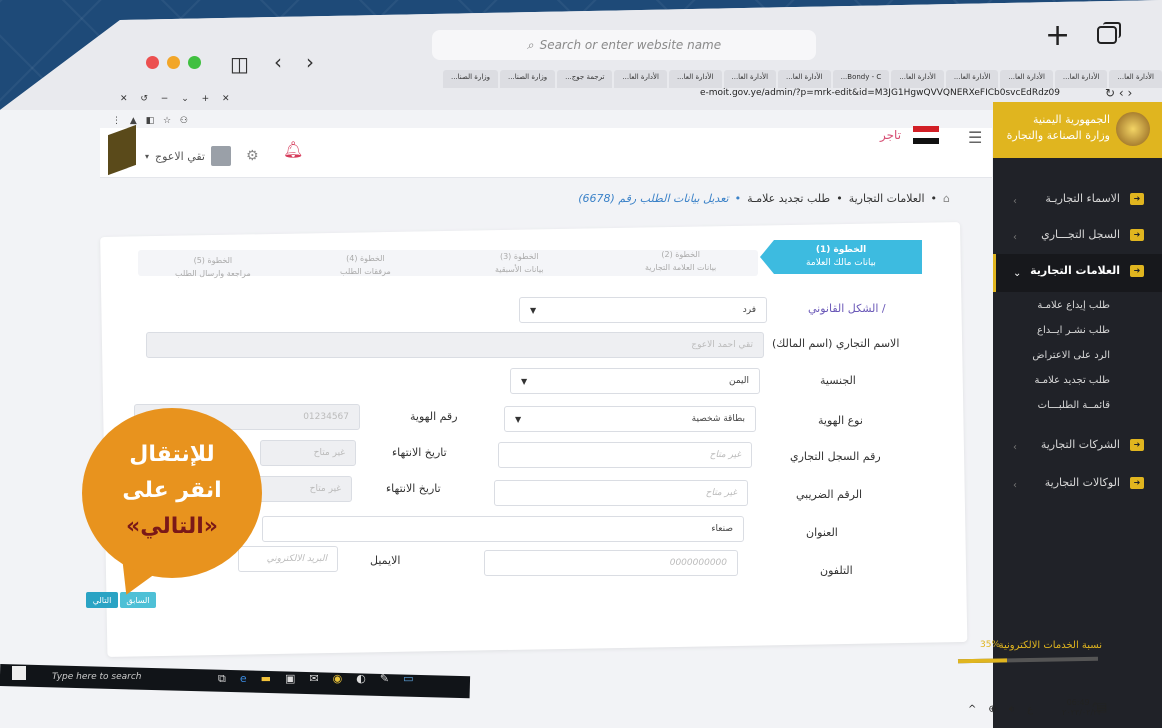 The width and height of the screenshot is (1162, 728). I want to click on step-2: الخطوة (2) بيانات العلامة التجارية, so click(680, 261).